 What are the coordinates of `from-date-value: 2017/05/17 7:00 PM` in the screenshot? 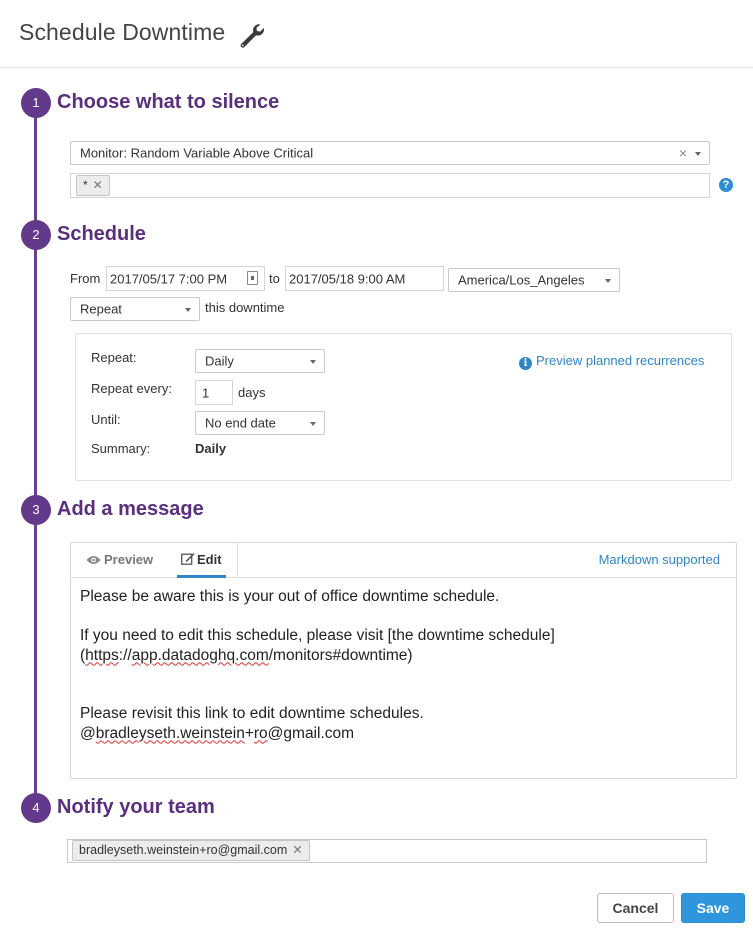 It's located at (169, 278).